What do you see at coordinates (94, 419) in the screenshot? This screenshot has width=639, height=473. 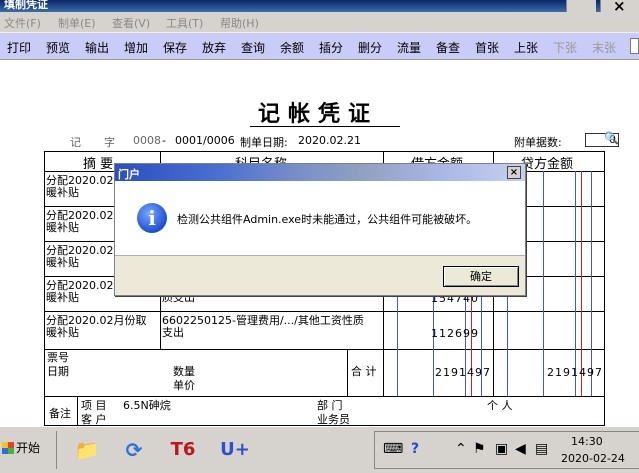 I see `customer-label: 客 户` at bounding box center [94, 419].